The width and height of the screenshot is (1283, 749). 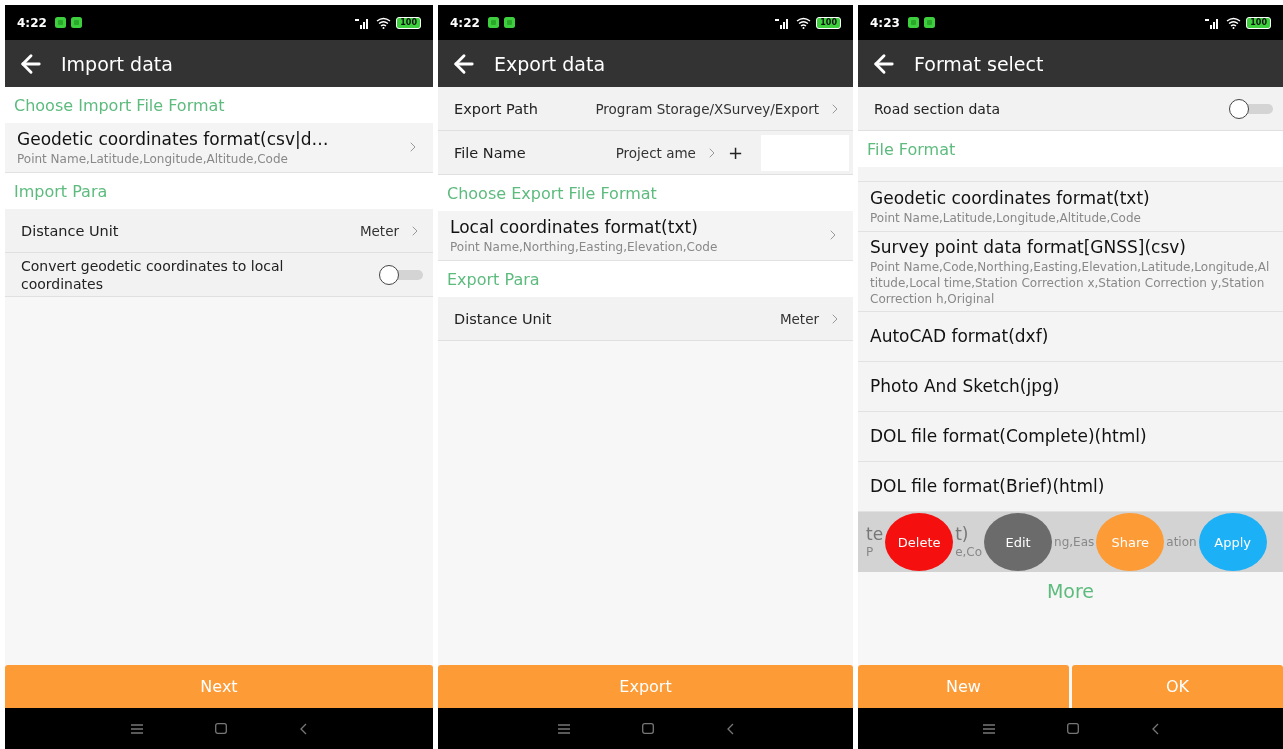 What do you see at coordinates (735, 152) in the screenshot?
I see `add-icon: +` at bounding box center [735, 152].